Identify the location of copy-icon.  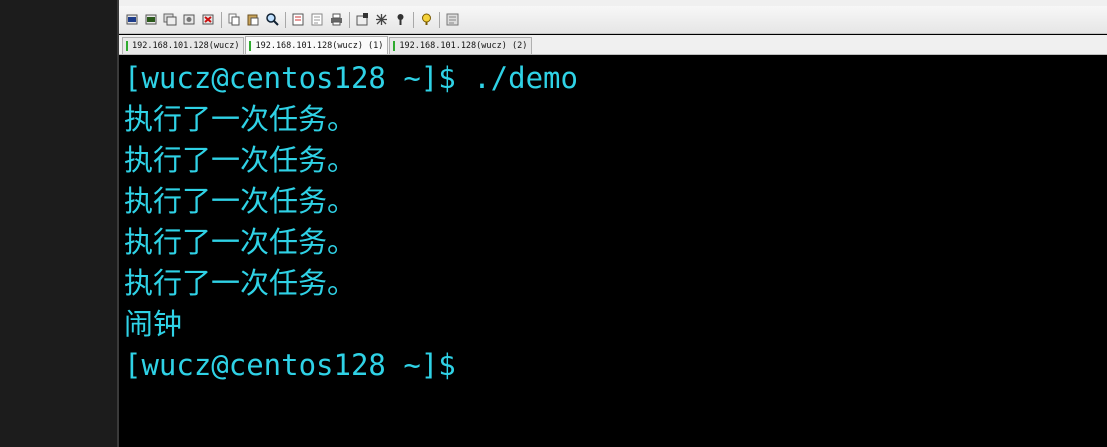
(234, 20).